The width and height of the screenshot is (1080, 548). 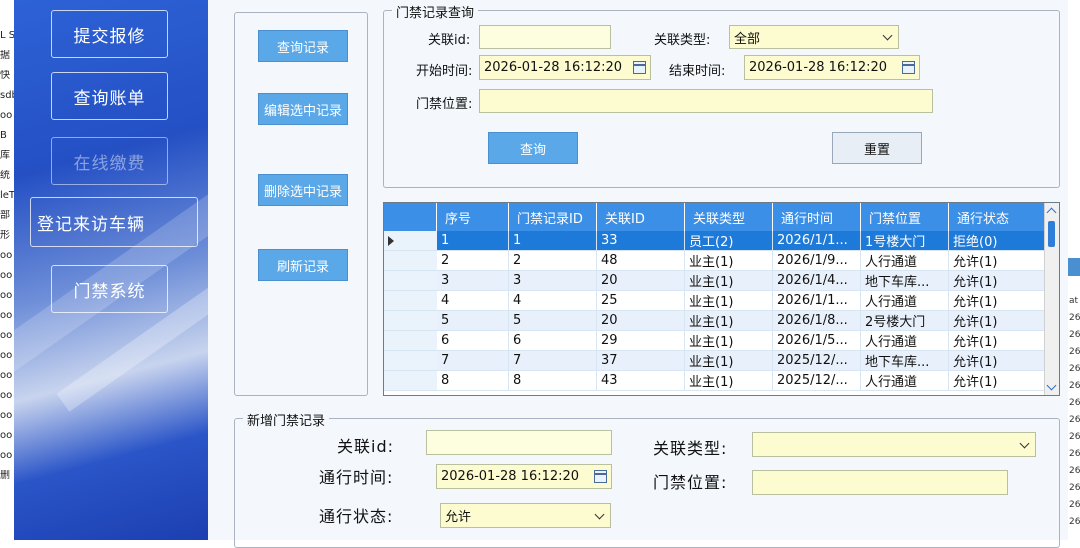 What do you see at coordinates (641, 361) in the screenshot?
I see `table-cell: 37` at bounding box center [641, 361].